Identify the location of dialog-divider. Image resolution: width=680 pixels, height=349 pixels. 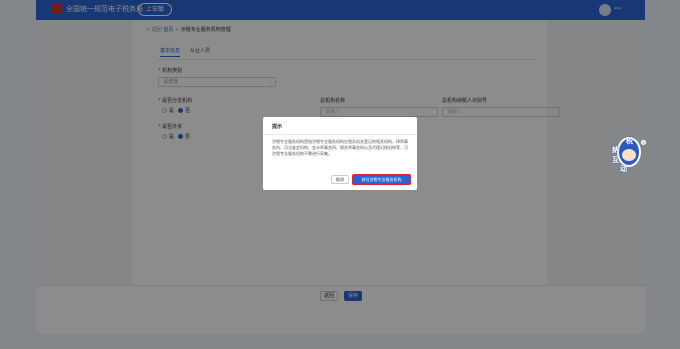
(340, 134).